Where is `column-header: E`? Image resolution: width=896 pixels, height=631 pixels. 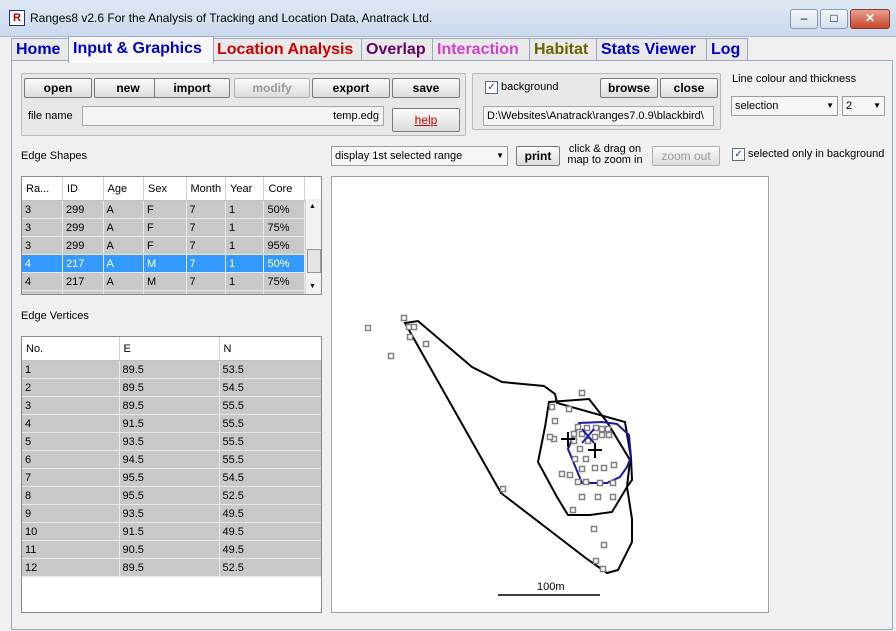
column-header: E is located at coordinates (169, 349).